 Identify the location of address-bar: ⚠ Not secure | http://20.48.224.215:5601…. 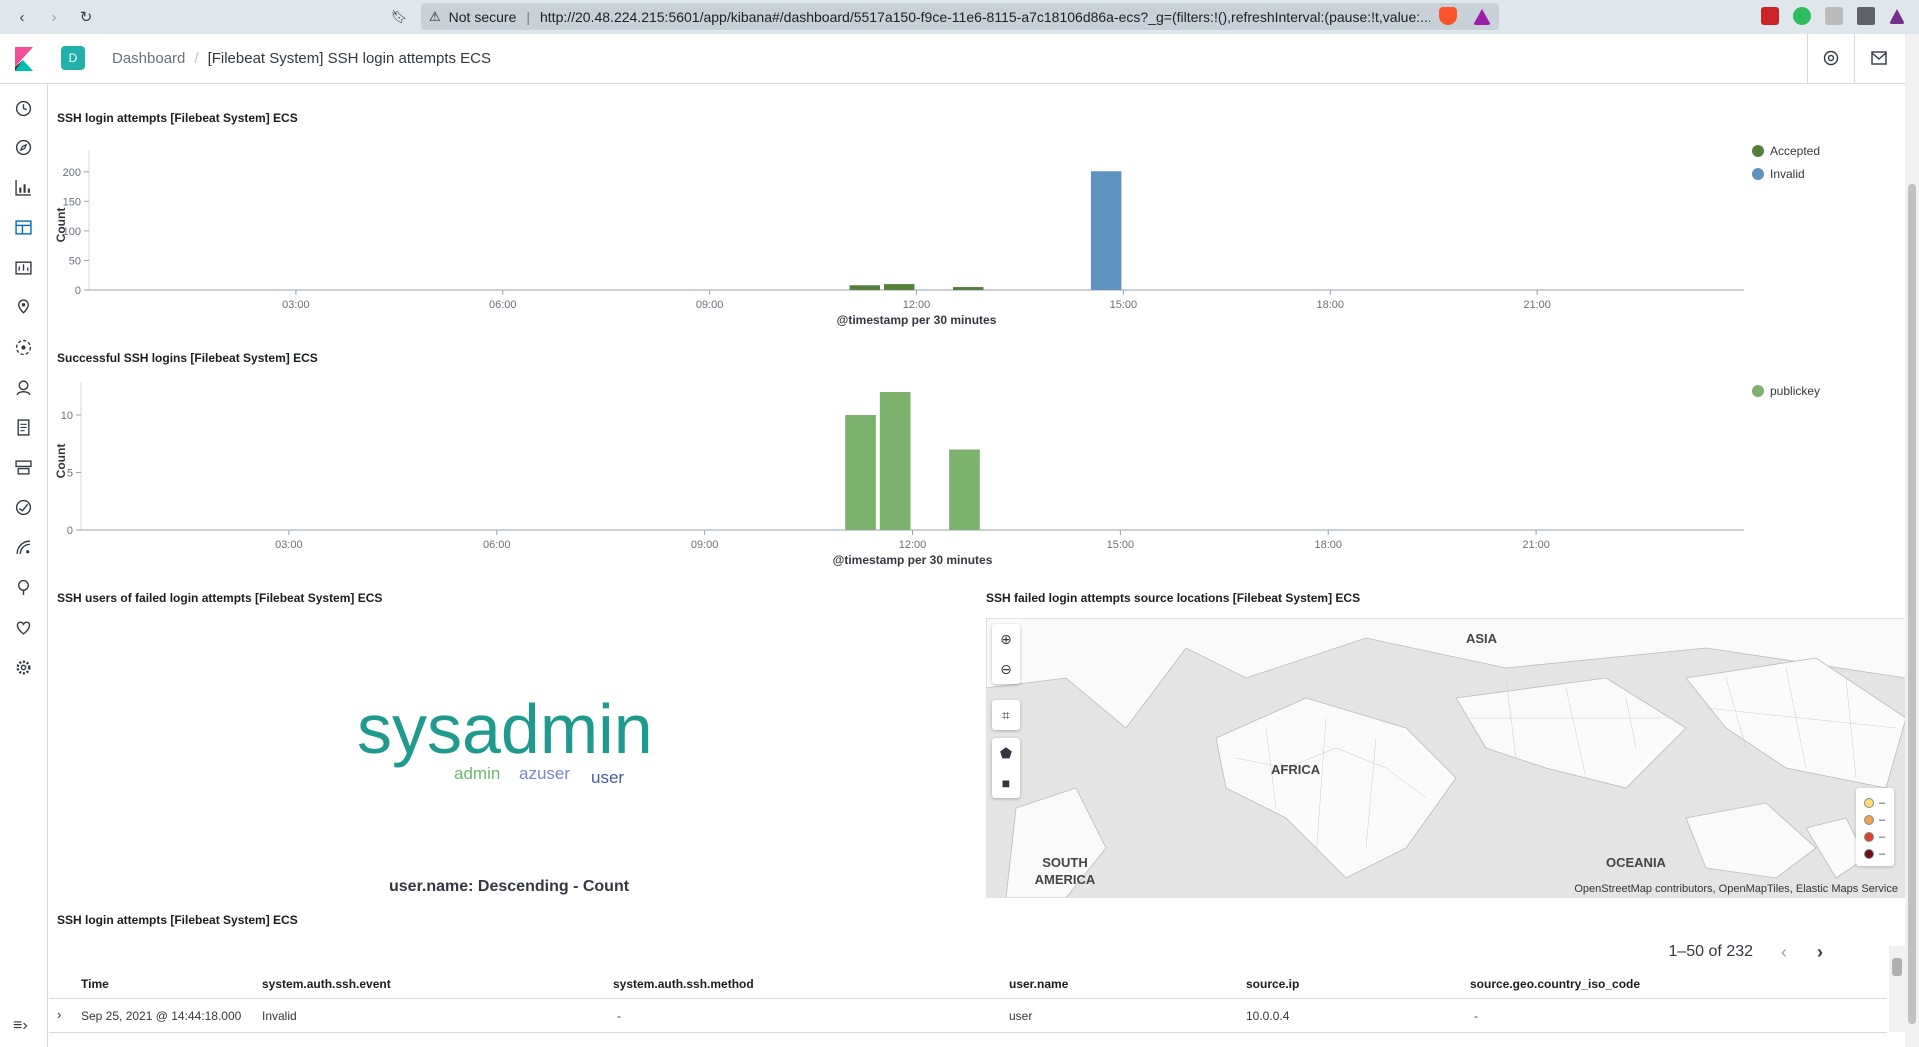
(960, 16).